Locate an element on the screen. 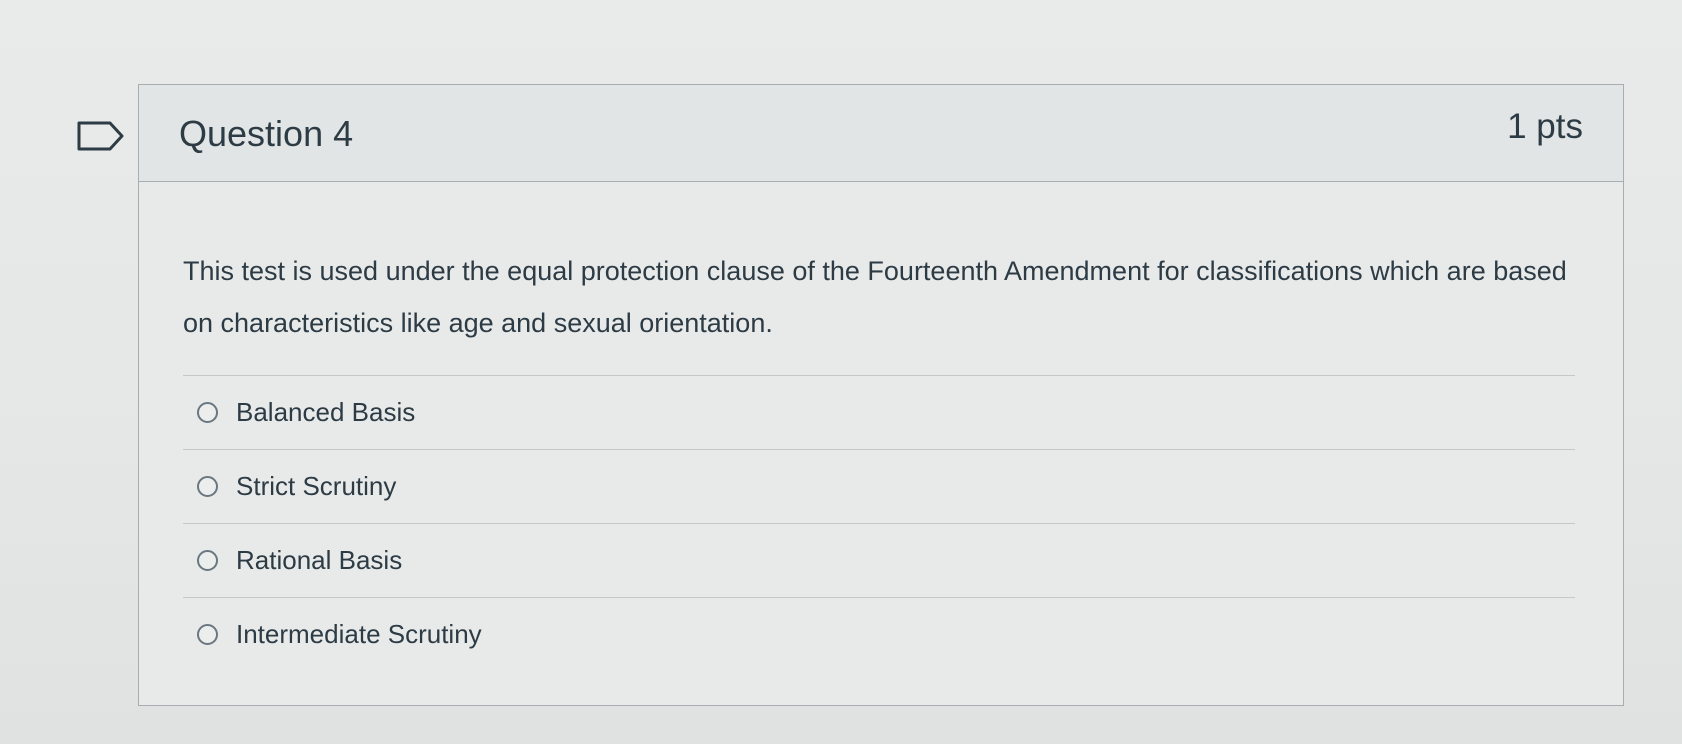  answer-label: Rational Basis is located at coordinates (319, 560).